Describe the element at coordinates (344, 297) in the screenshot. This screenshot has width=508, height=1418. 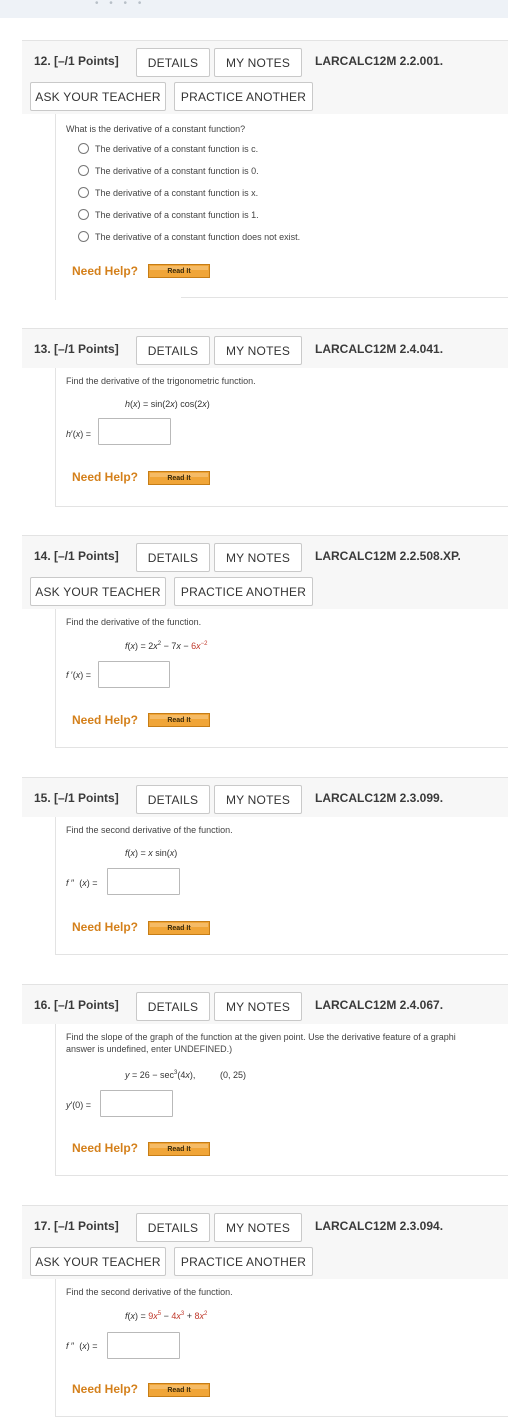
I see `divider` at that location.